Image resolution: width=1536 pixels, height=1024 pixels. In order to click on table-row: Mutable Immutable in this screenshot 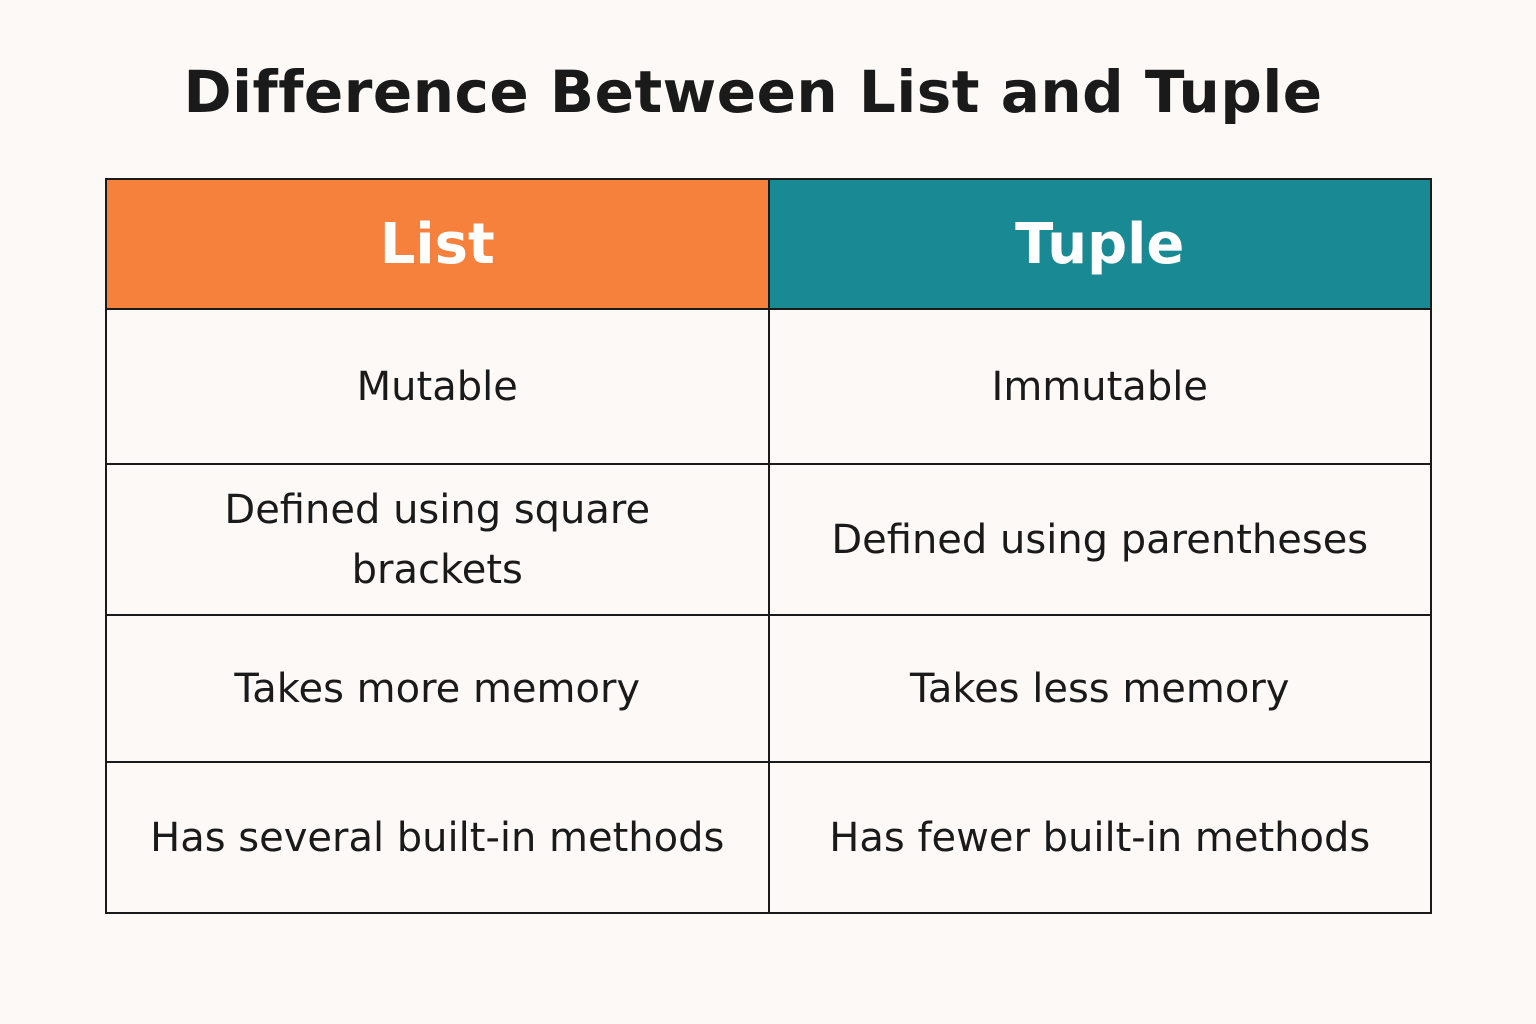, I will do `click(768, 386)`.